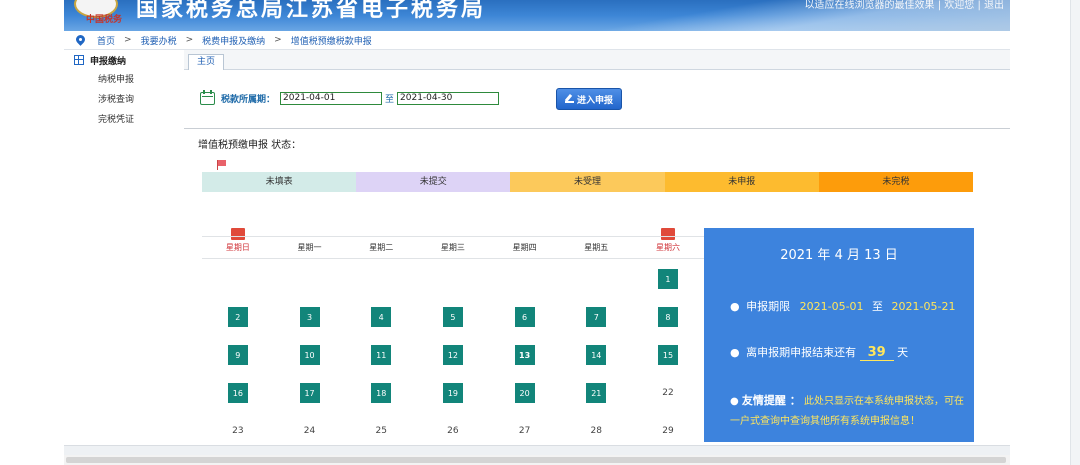 This screenshot has height=465, width=1080. I want to click on calendar-day: 3, so click(309, 317).